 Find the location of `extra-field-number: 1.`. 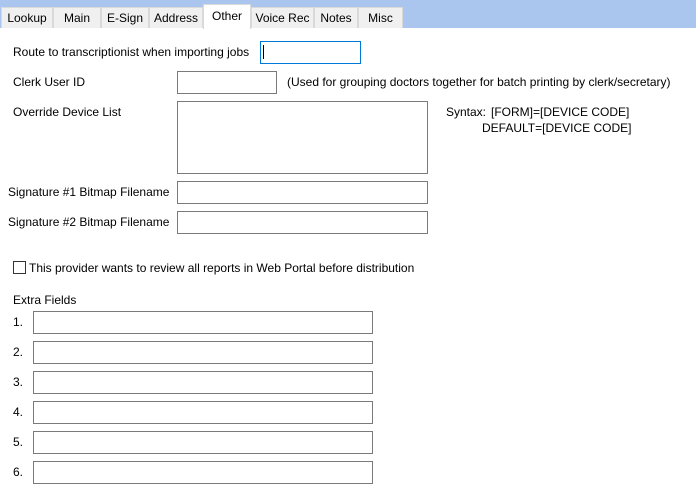

extra-field-number: 1. is located at coordinates (18, 322).